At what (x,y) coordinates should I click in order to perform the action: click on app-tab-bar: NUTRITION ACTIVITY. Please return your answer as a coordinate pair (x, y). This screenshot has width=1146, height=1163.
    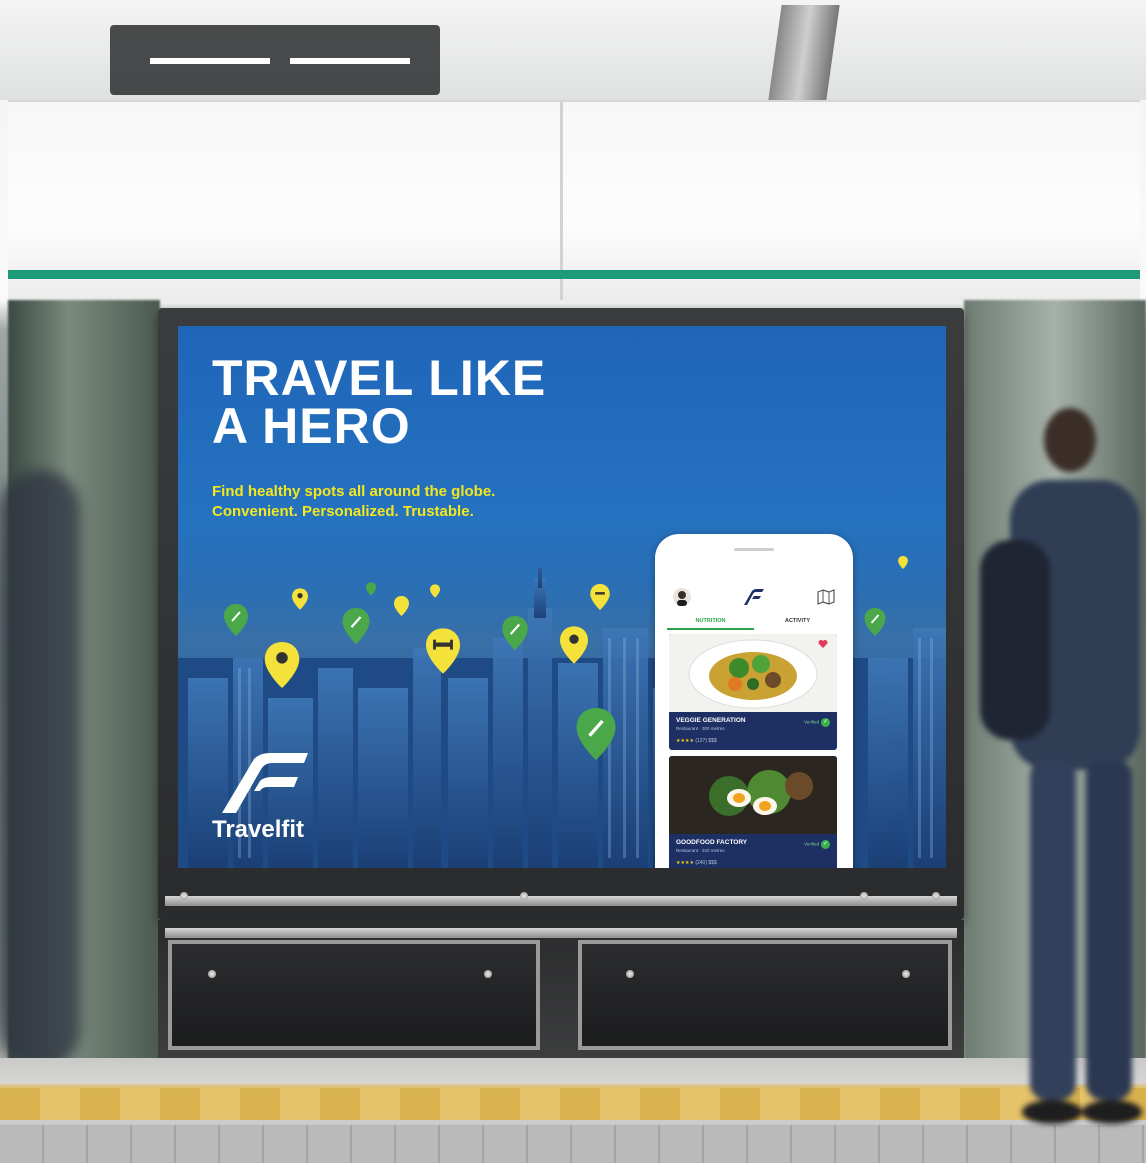
    Looking at the image, I should click on (754, 623).